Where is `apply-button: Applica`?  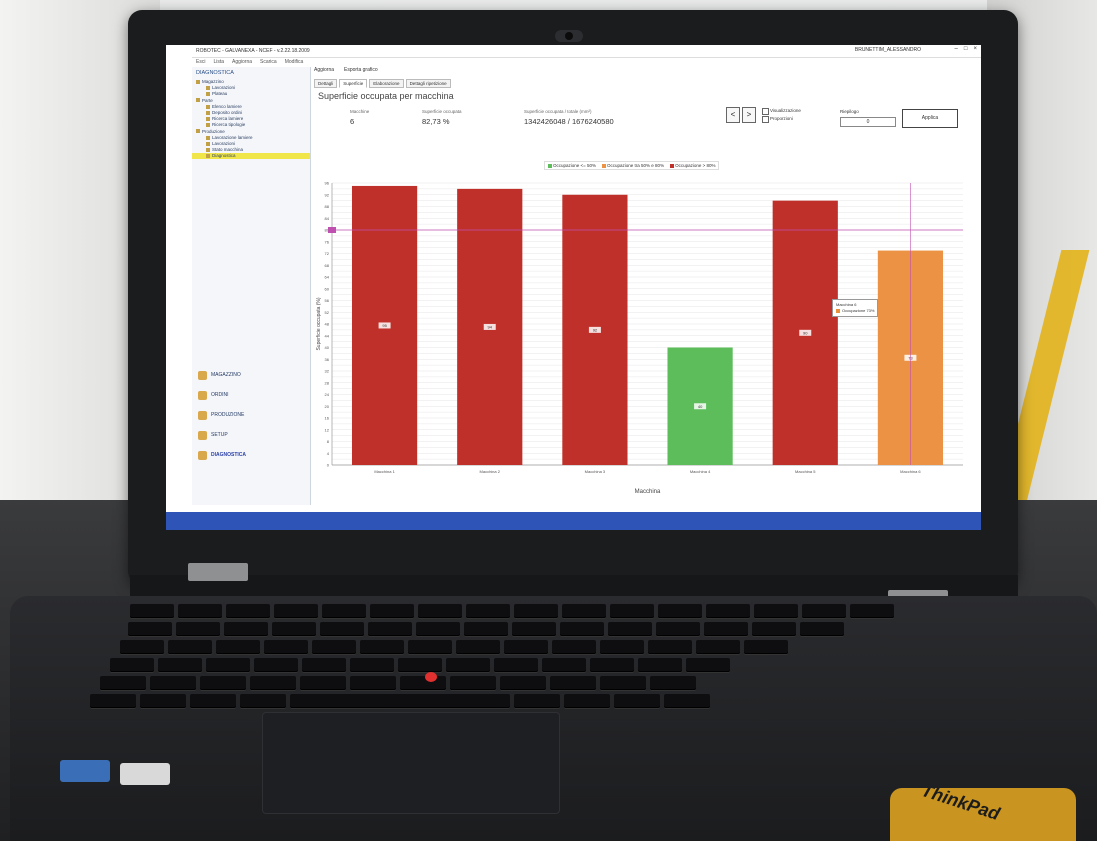 apply-button: Applica is located at coordinates (930, 118).